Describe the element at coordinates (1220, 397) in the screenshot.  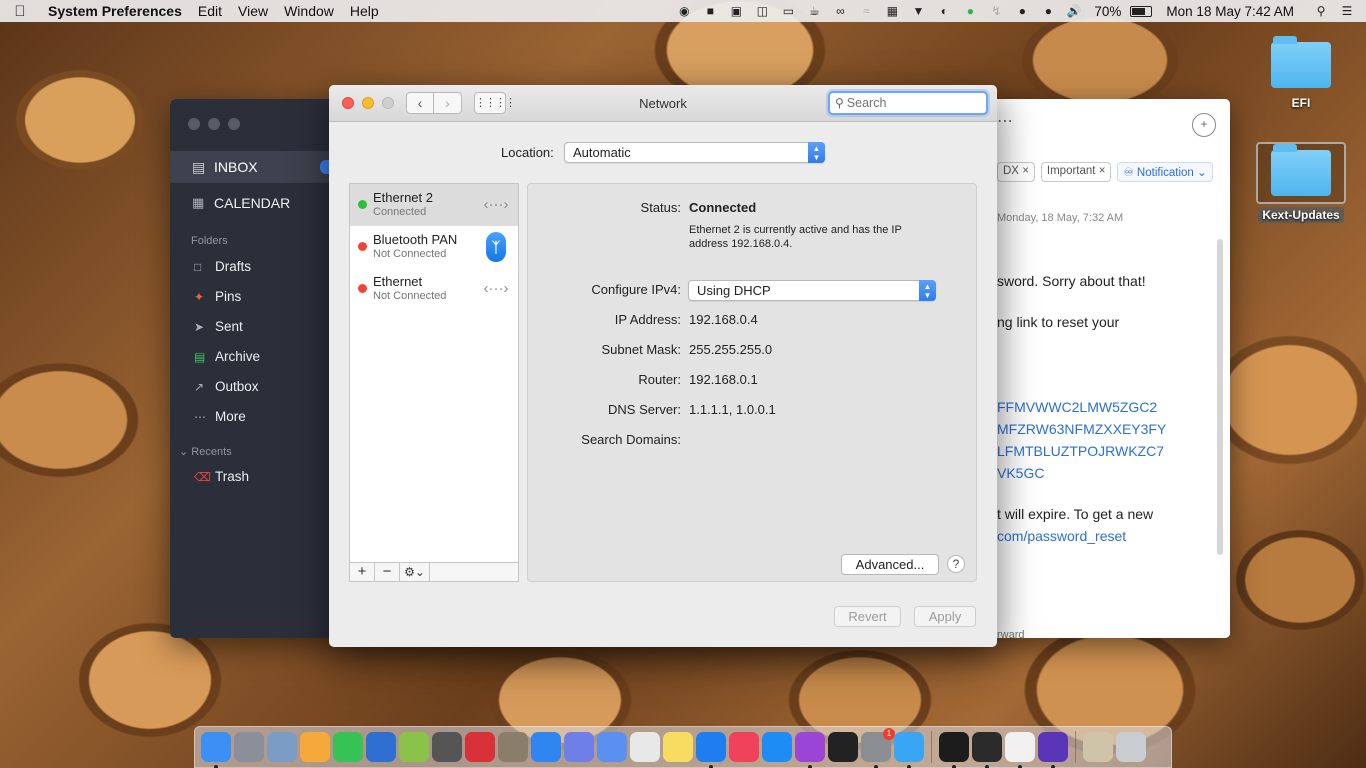
I see `scrollbar` at that location.